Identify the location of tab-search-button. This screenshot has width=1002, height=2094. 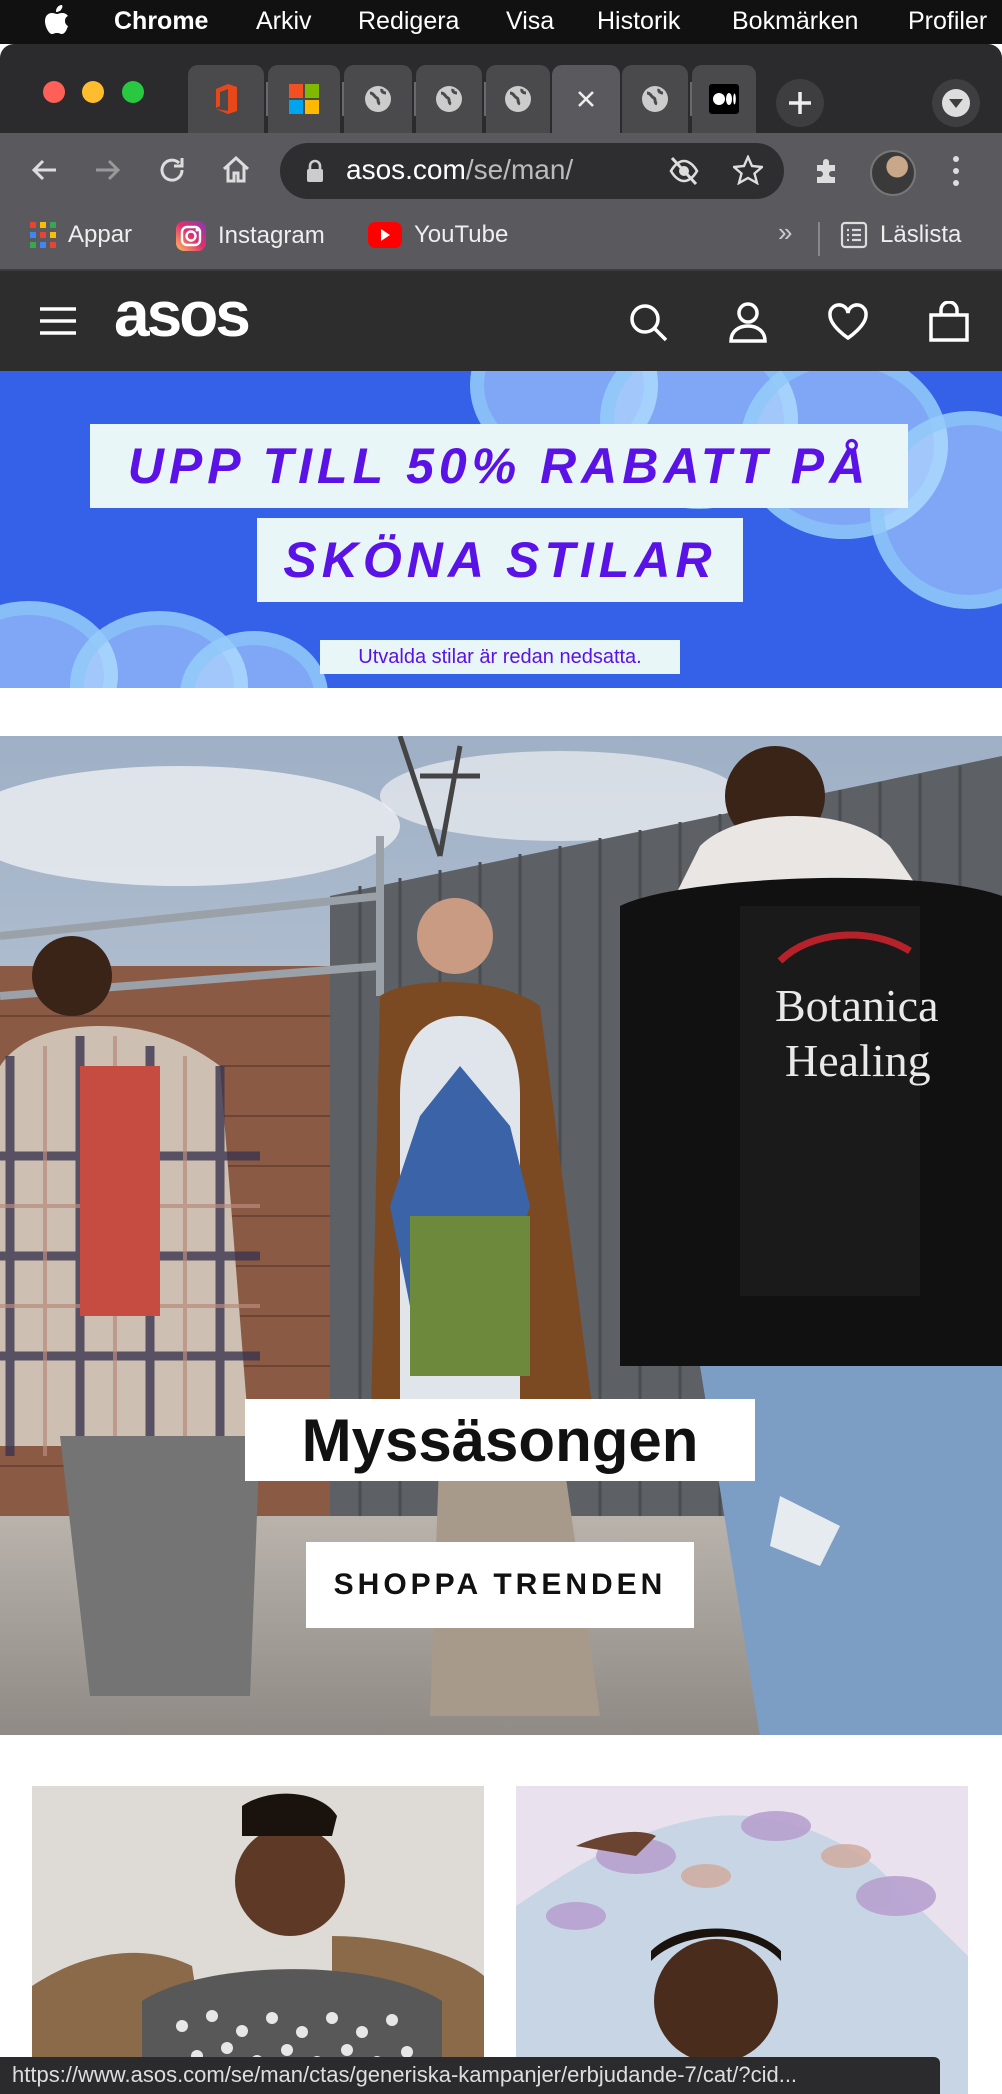
(956, 103).